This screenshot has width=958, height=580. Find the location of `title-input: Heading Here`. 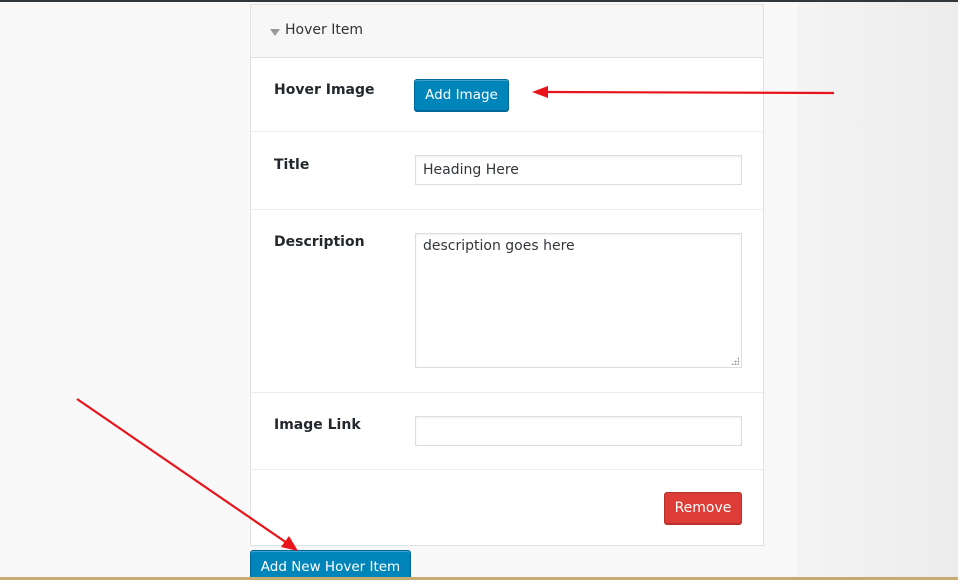

title-input: Heading Here is located at coordinates (578, 170).